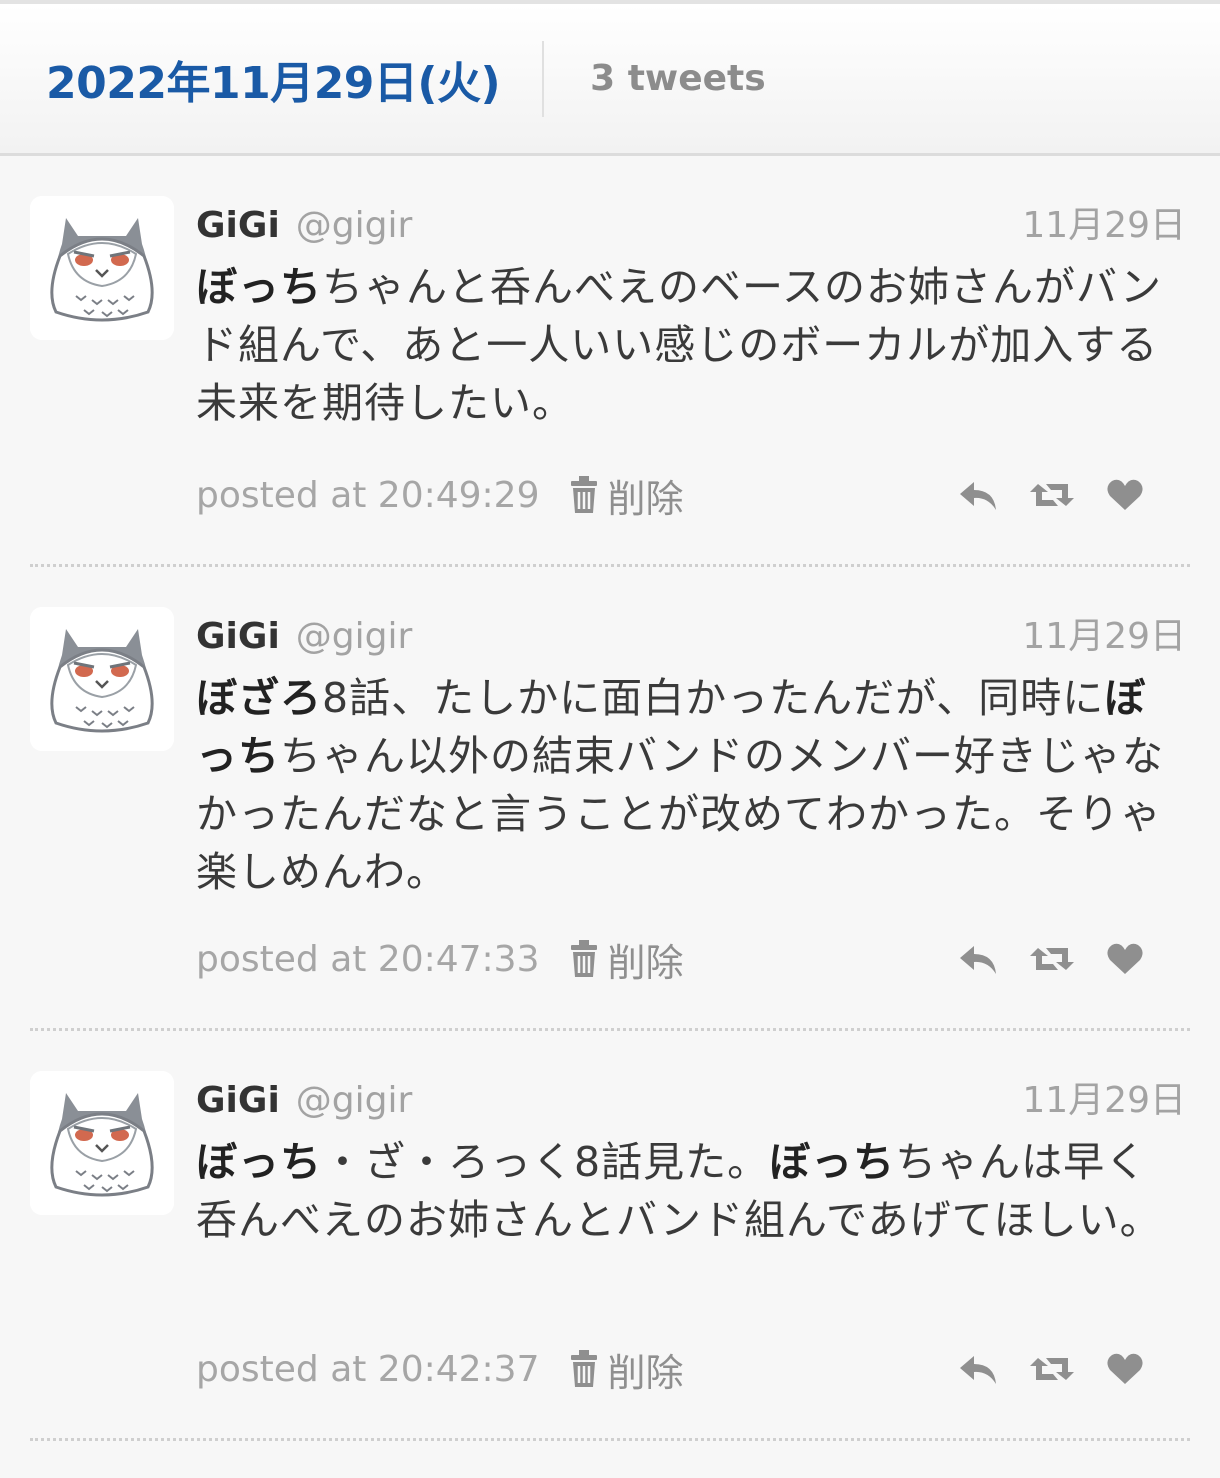 This screenshot has height=1478, width=1220. Describe the element at coordinates (678, 78) in the screenshot. I see `tweet-count: 3 tweets` at that location.